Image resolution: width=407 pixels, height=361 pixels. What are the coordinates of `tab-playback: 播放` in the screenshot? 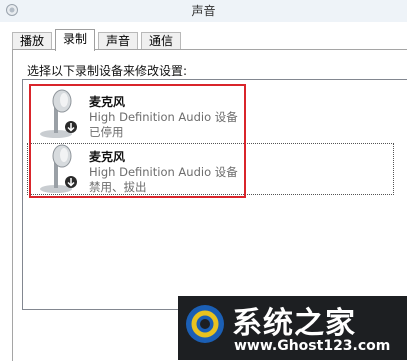 It's located at (32, 41).